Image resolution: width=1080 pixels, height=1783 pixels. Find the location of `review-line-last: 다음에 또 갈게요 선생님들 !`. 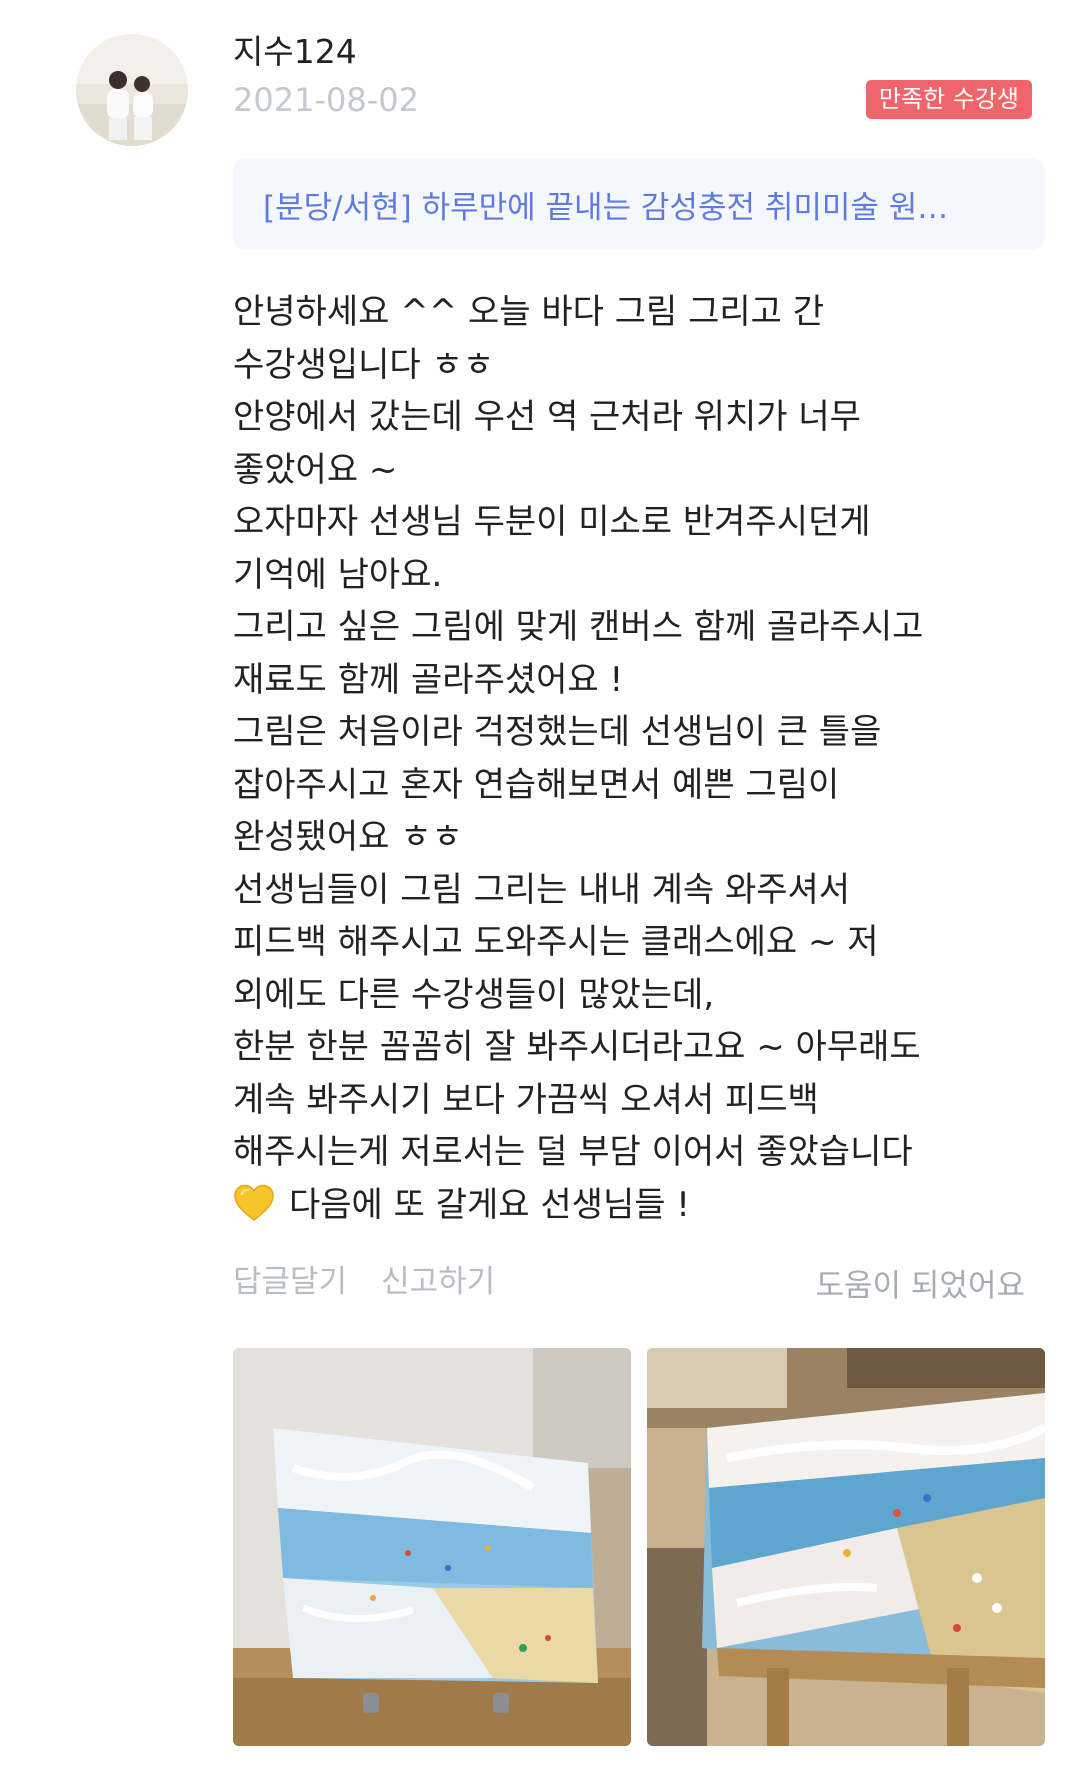

review-line-last: 다음에 또 갈게요 선생님들 ! is located at coordinates (633, 1205).